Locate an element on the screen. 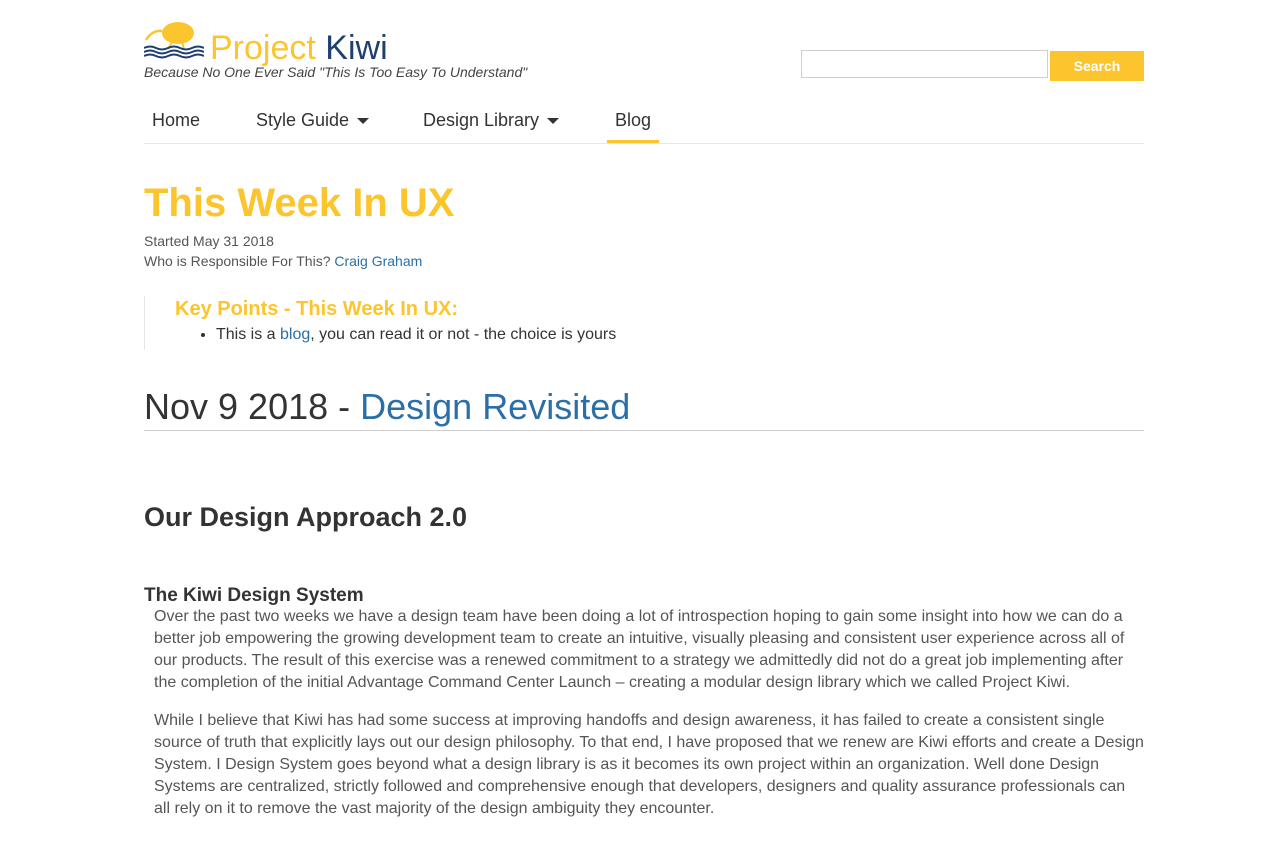 The width and height of the screenshot is (1288, 842). post-heading: Nov 9 2018 - Design Revisited is located at coordinates (644, 407).